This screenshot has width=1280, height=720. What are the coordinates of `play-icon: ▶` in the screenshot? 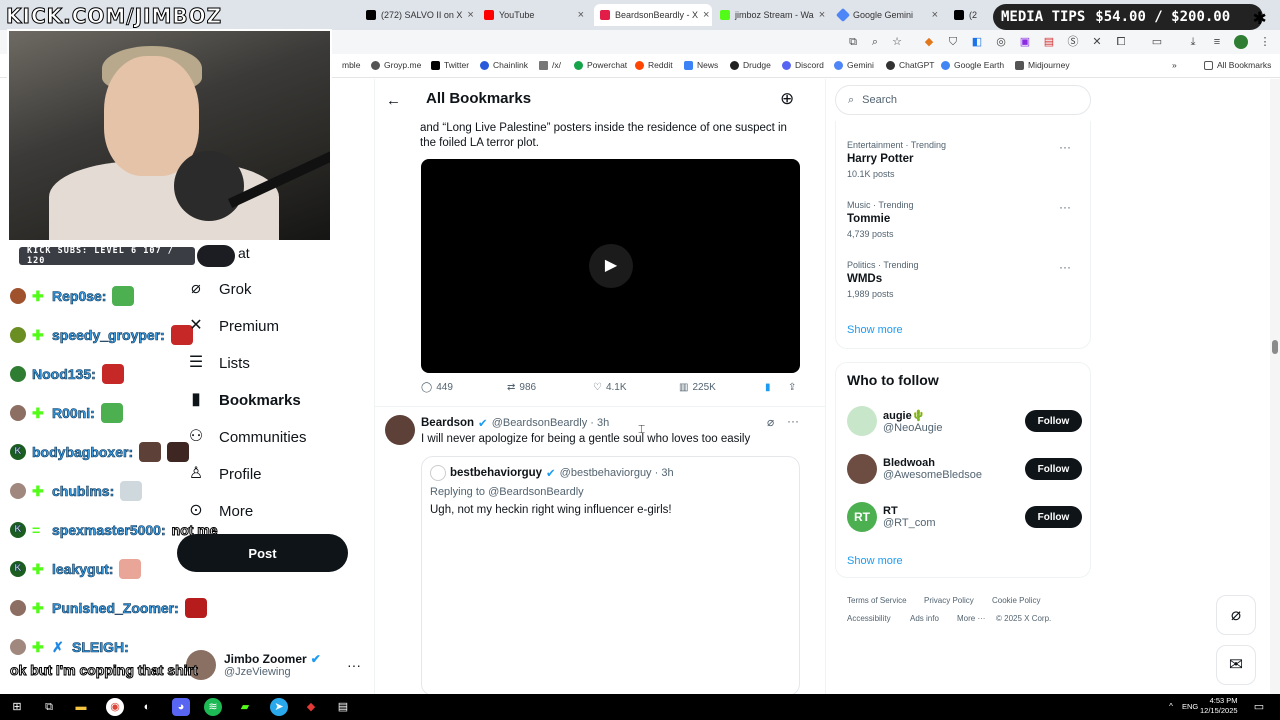 It's located at (611, 266).